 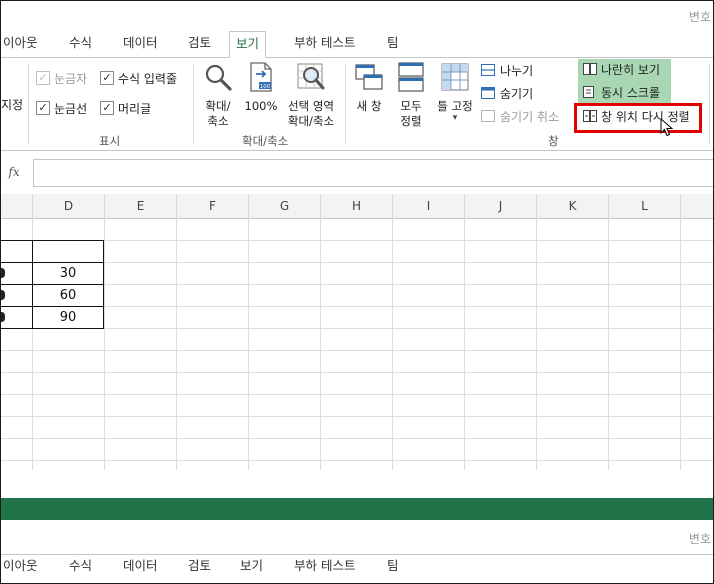 What do you see at coordinates (141, 206) in the screenshot?
I see `column-header-e: E` at bounding box center [141, 206].